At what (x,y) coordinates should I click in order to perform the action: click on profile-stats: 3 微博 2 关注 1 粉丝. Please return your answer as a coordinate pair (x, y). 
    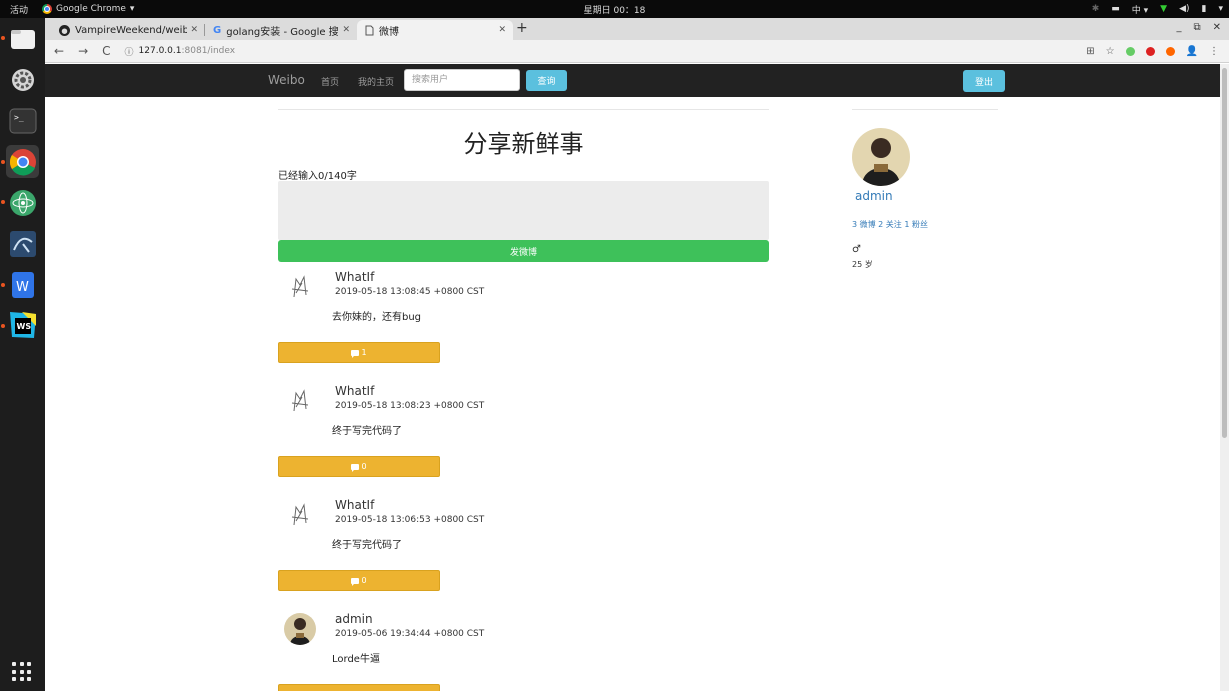
    Looking at the image, I should click on (890, 224).